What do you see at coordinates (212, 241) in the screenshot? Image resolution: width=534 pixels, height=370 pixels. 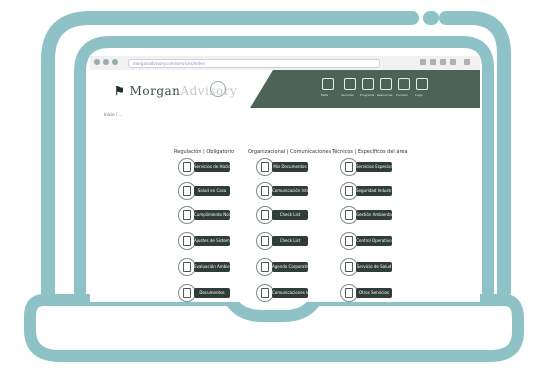 I see `service-tile-label: Ajustes de Sistema` at bounding box center [212, 241].